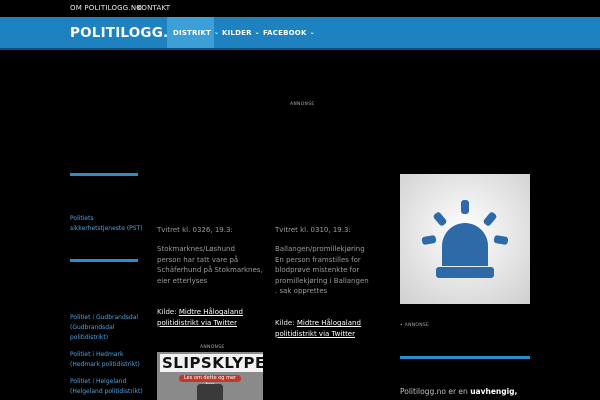 Image resolution: width=600 pixels, height=400 pixels. I want to click on post-body-line: eier etterlyses, so click(182, 280).